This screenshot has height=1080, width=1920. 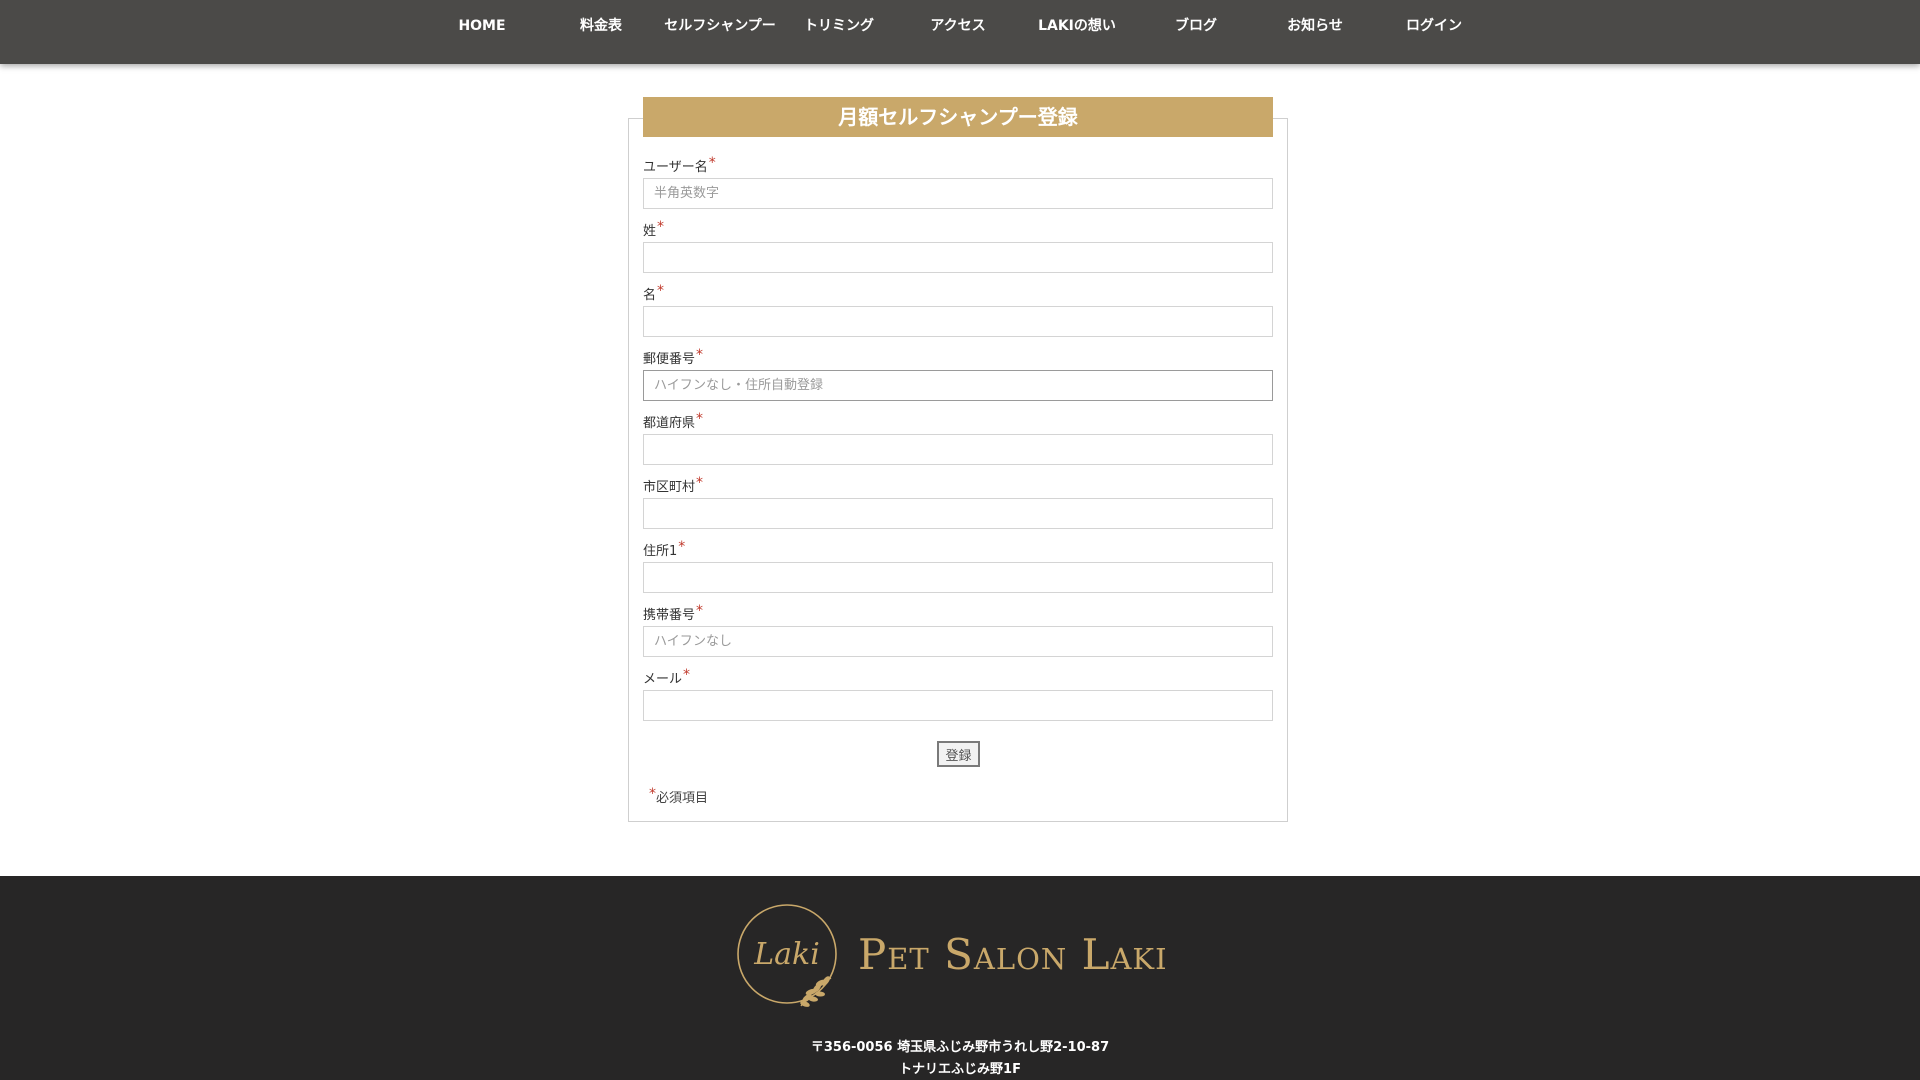 What do you see at coordinates (720, 26) in the screenshot?
I see `nav-item-self-shampoo: セルフシャンプー` at bounding box center [720, 26].